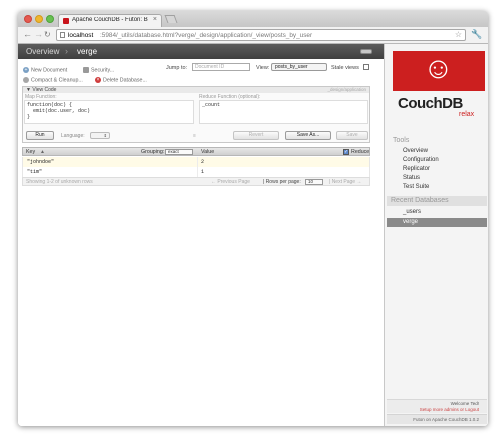 The height and width of the screenshot is (448, 500). Describe the element at coordinates (81, 35) in the screenshot. I see `url-host: localhost` at that location.